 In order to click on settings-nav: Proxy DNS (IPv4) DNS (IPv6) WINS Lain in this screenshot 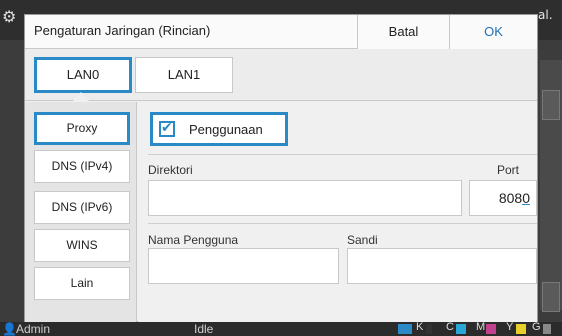, I will do `click(81, 212)`.